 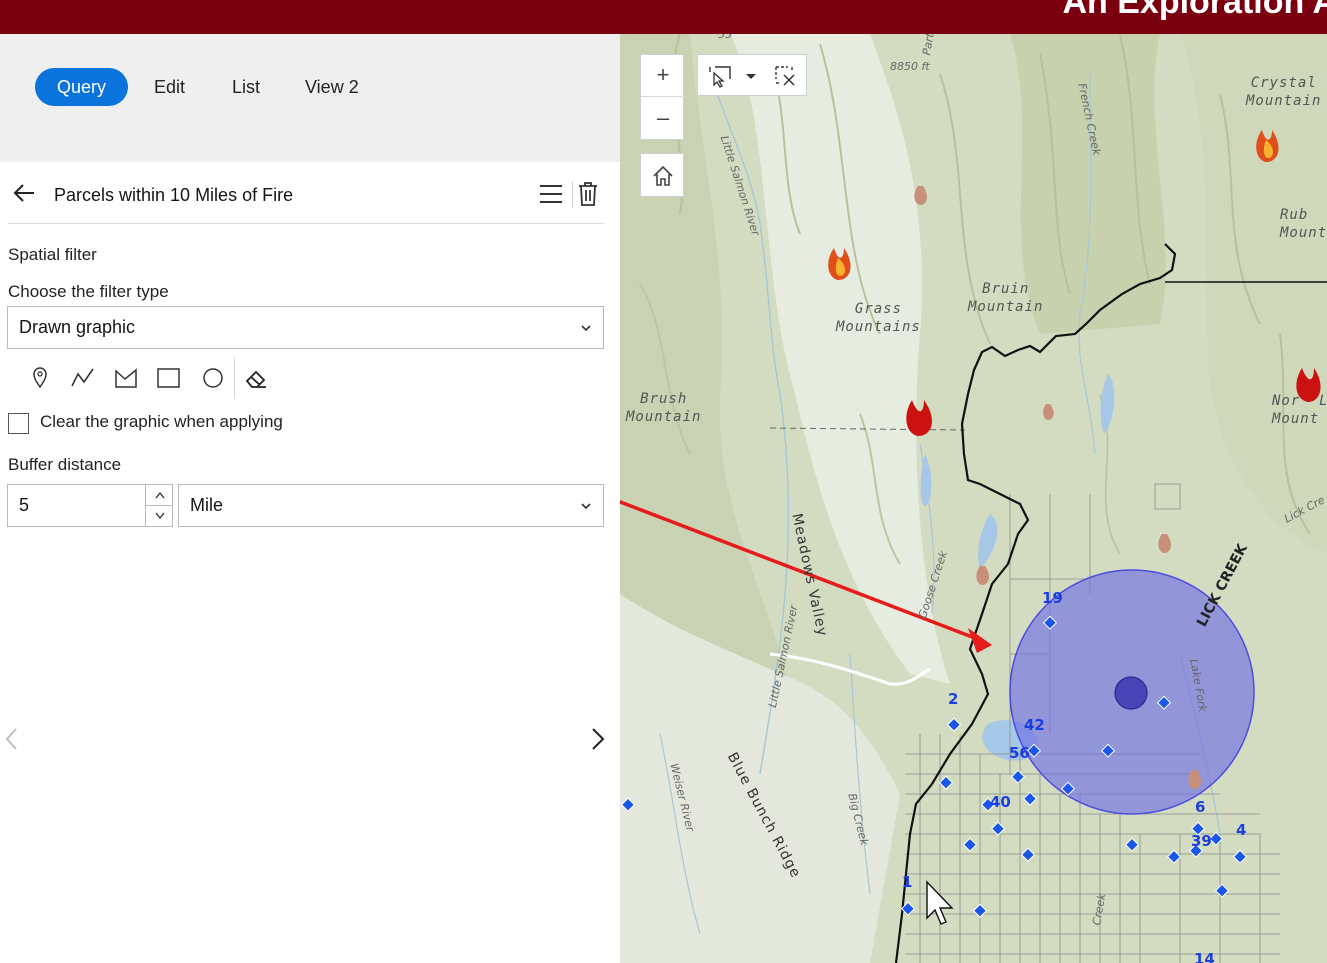 I want to click on cluster-count: 42, so click(x=1034, y=725).